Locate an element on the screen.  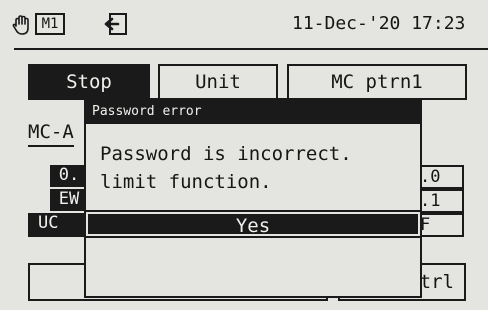
grid-cell-left: 0. is located at coordinates (69, 176).